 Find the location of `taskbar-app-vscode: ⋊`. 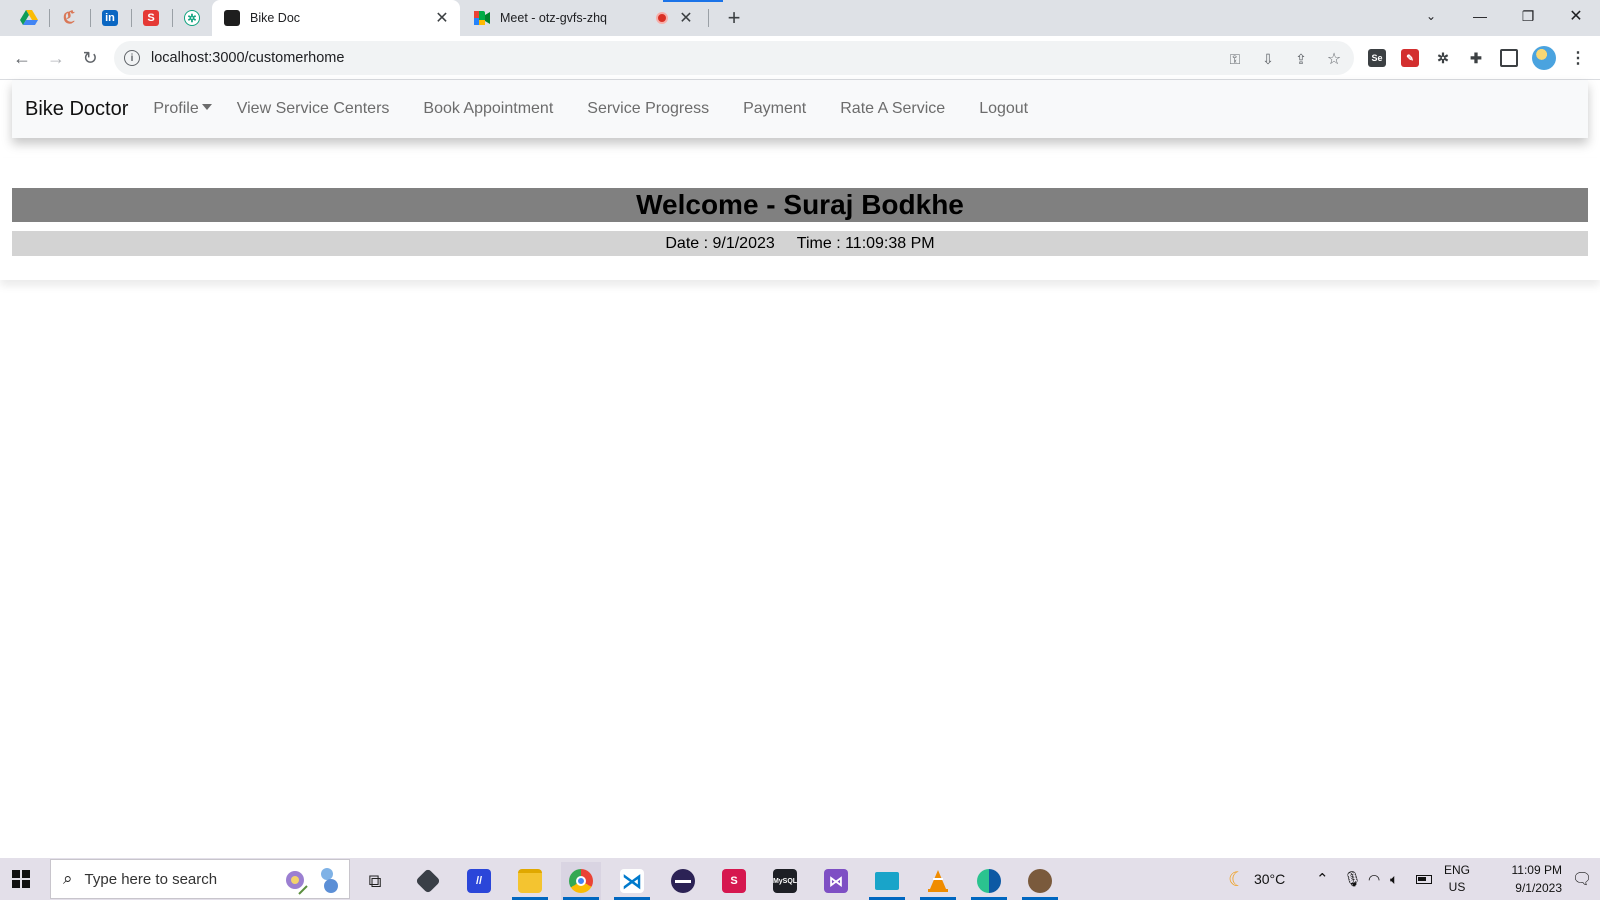

taskbar-app-vscode: ⋊ is located at coordinates (632, 881).